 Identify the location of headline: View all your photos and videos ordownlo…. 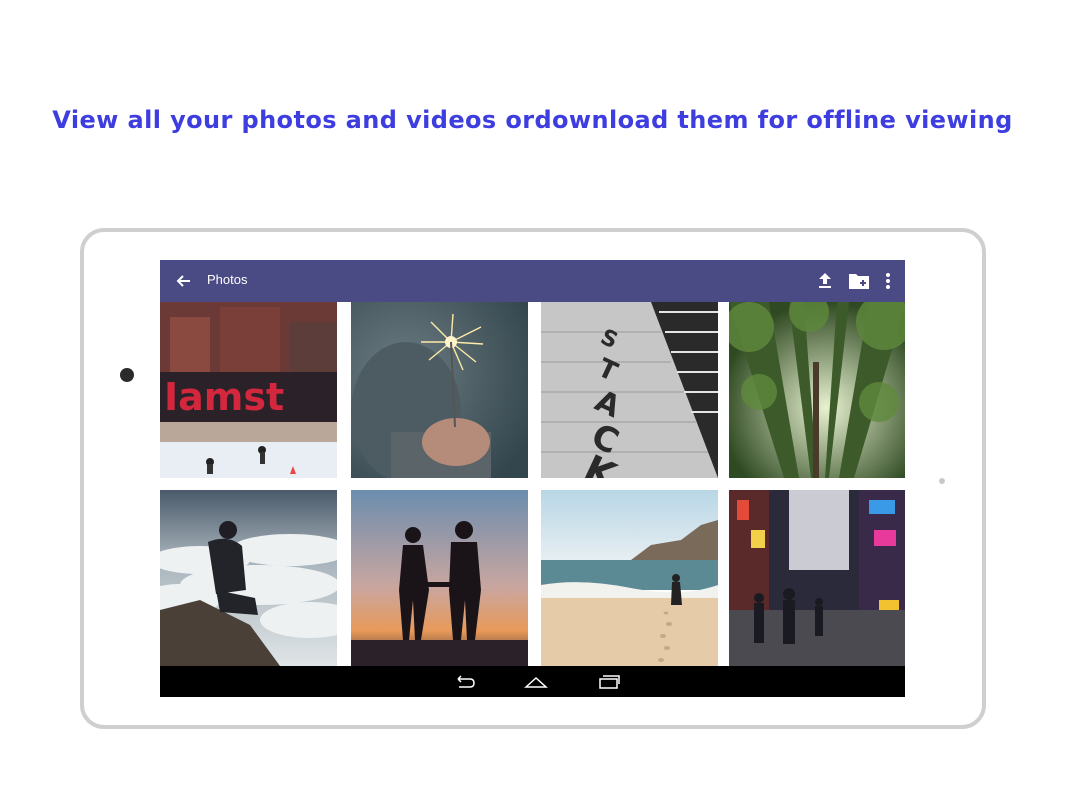
(532, 120).